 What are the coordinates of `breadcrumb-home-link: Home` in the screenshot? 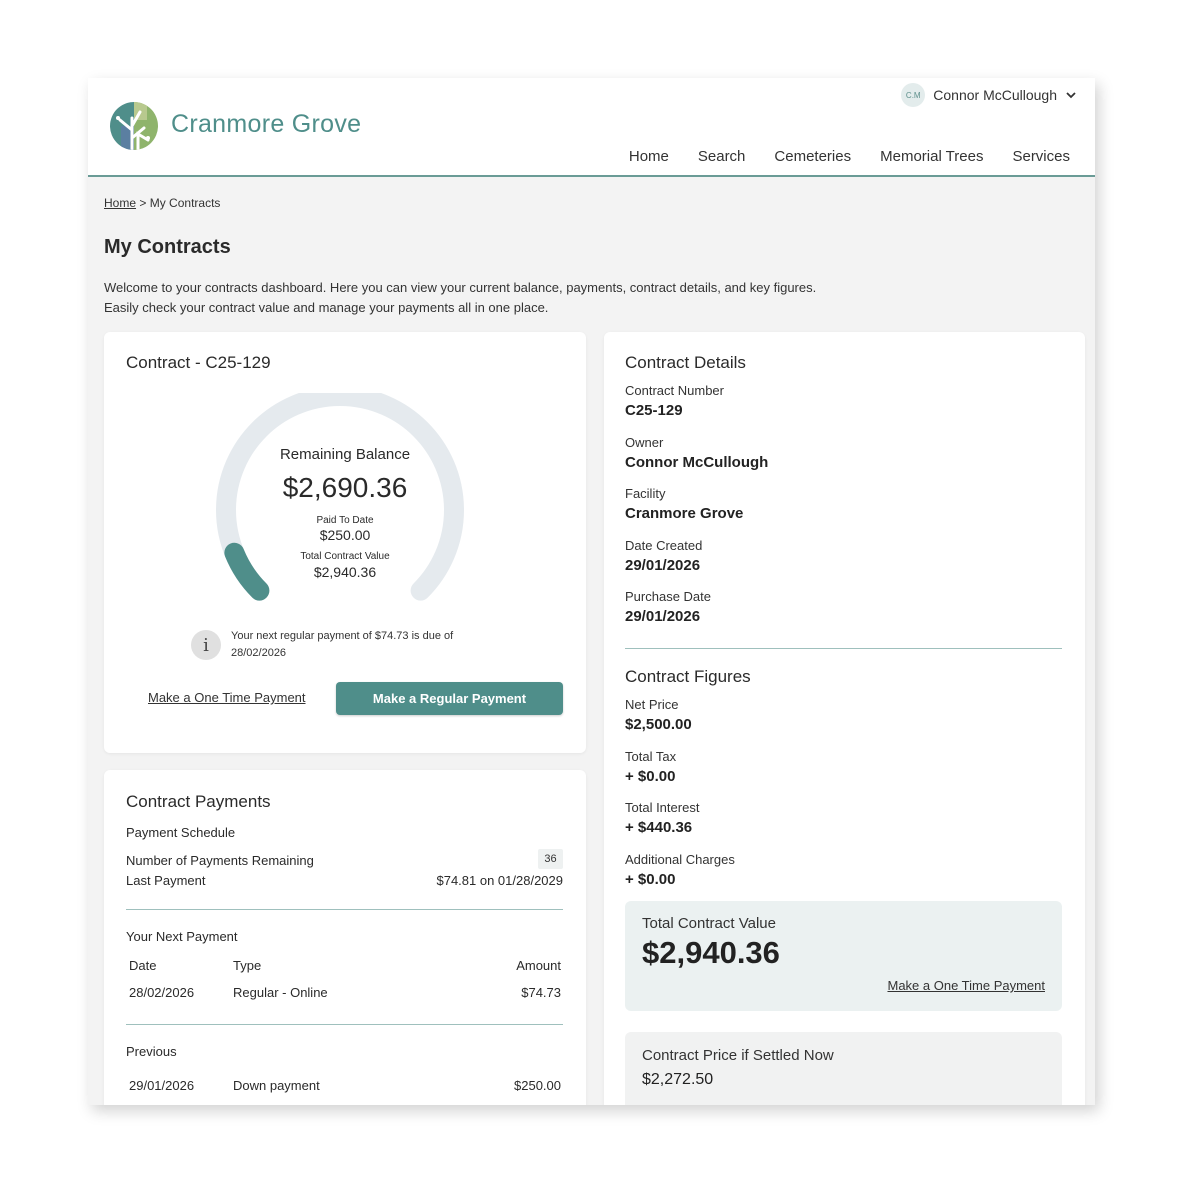 It's located at (120, 203).